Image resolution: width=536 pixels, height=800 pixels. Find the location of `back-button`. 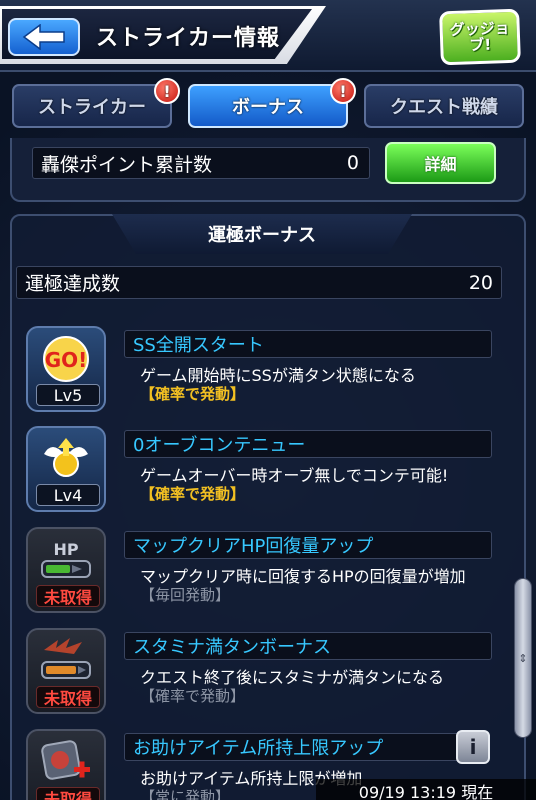

back-button is located at coordinates (44, 37).